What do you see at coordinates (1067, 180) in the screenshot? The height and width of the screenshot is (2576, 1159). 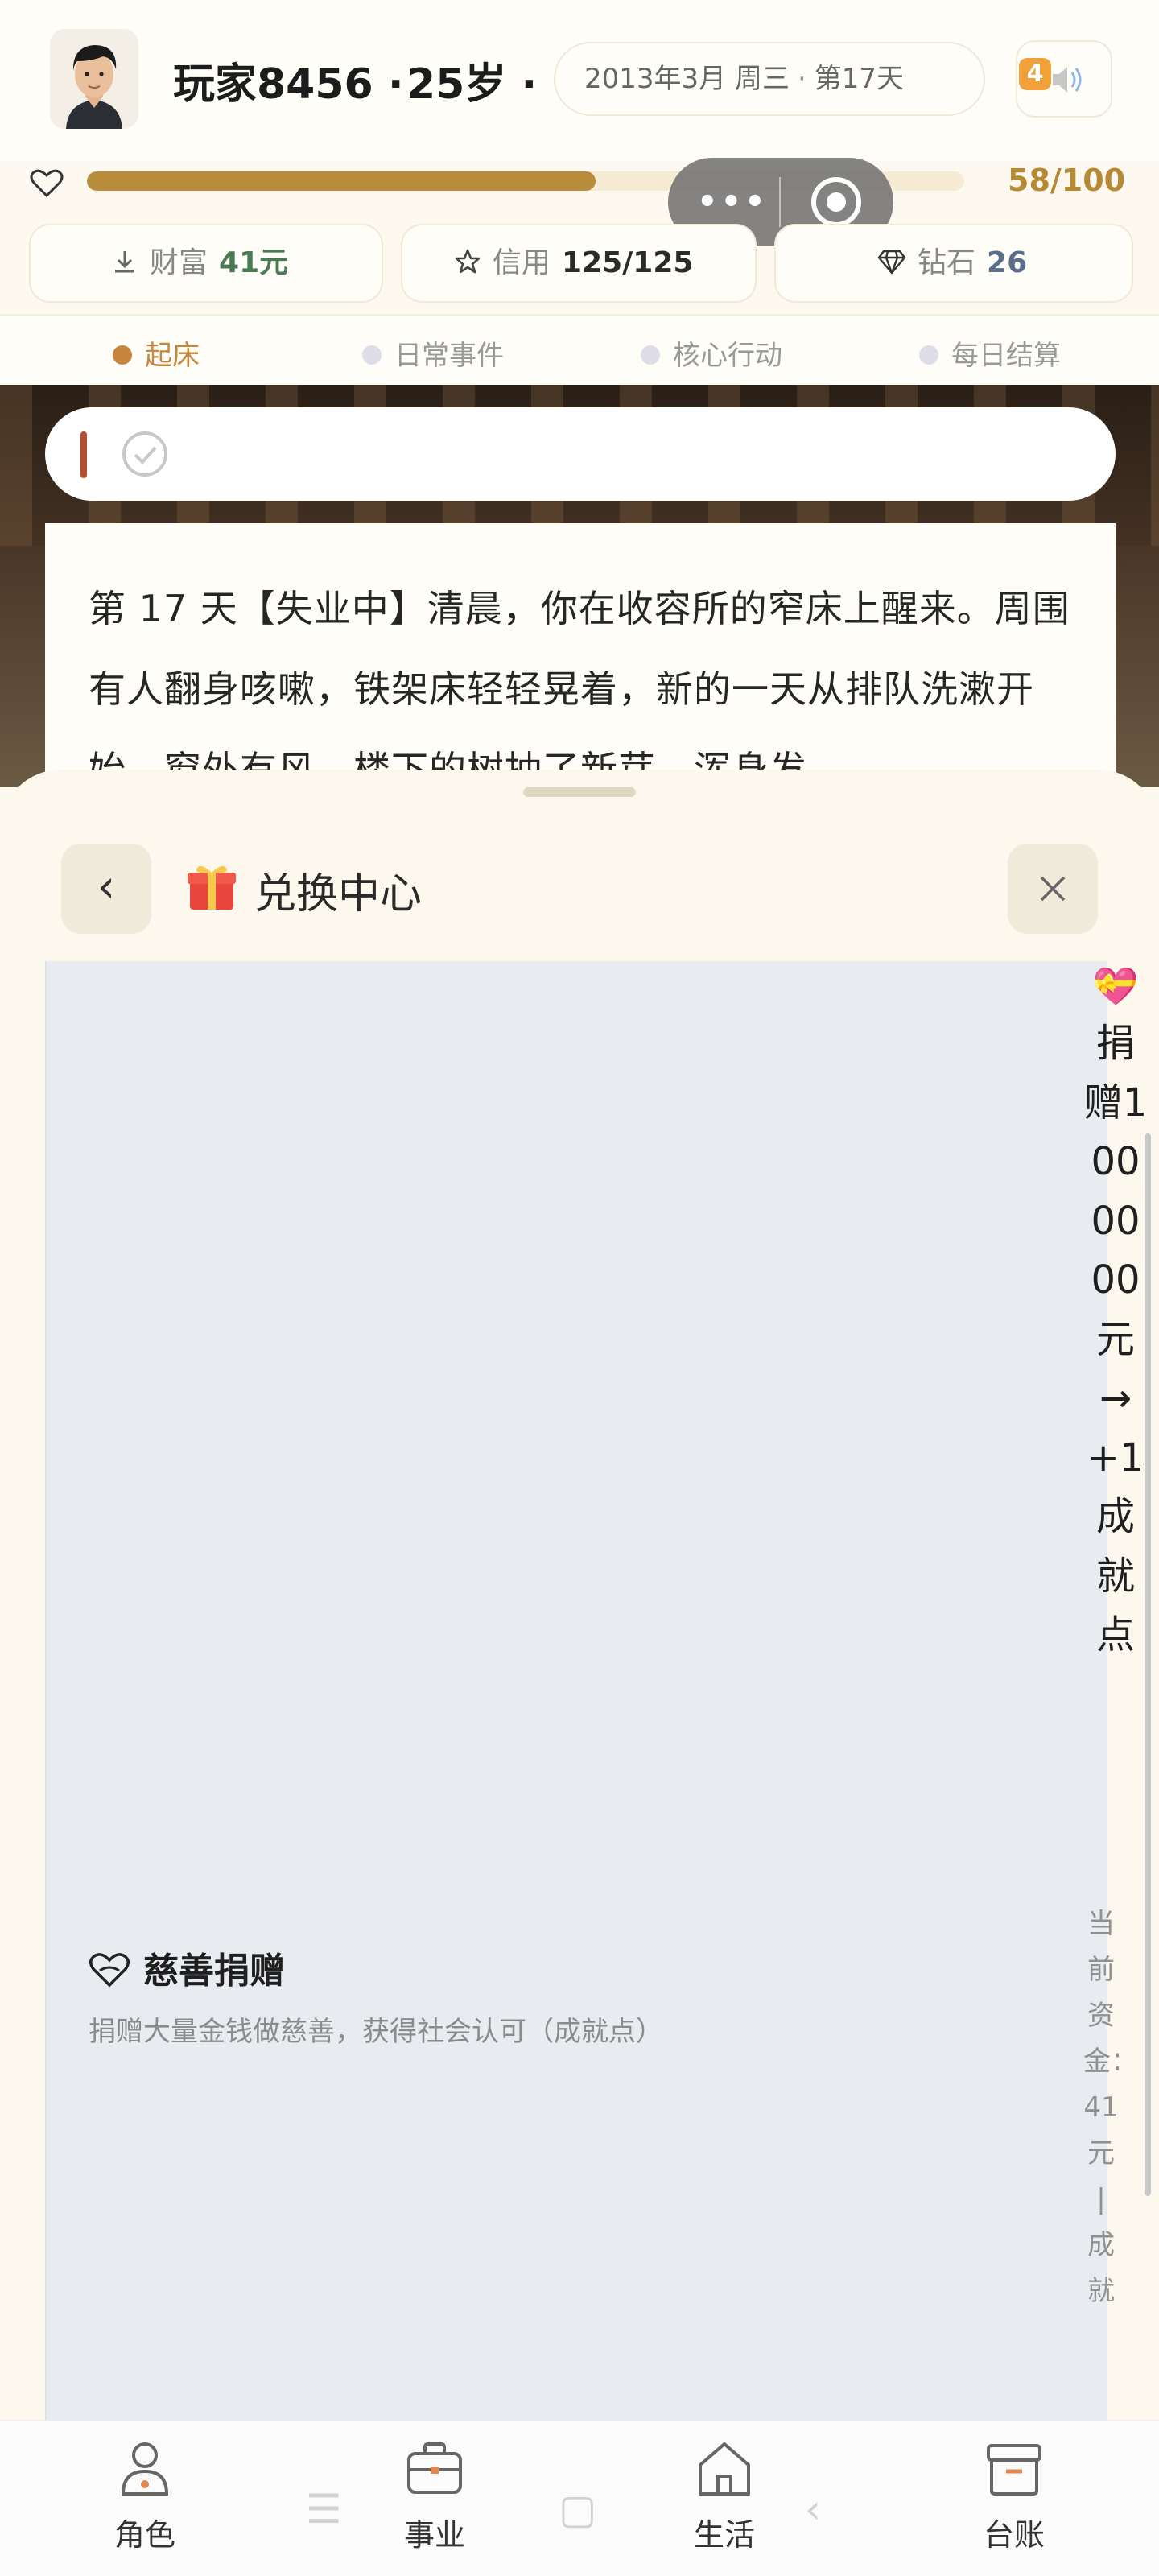 I see `health-progress-text: 58/100` at bounding box center [1067, 180].